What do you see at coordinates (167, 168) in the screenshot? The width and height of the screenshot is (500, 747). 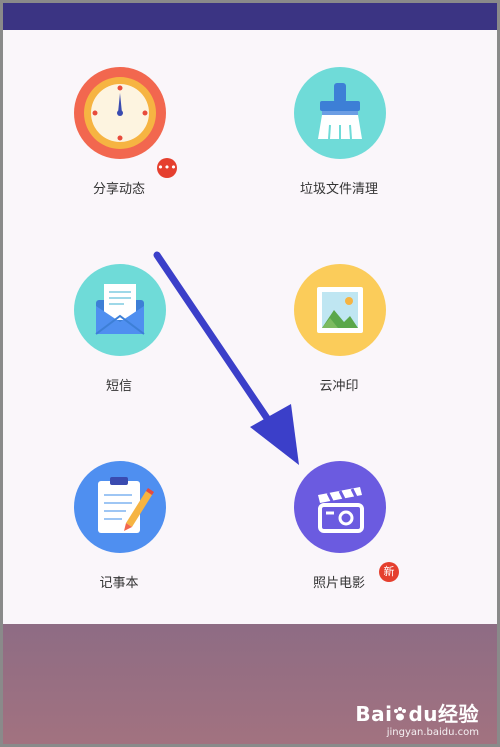 I see `more-badge: •••` at bounding box center [167, 168].